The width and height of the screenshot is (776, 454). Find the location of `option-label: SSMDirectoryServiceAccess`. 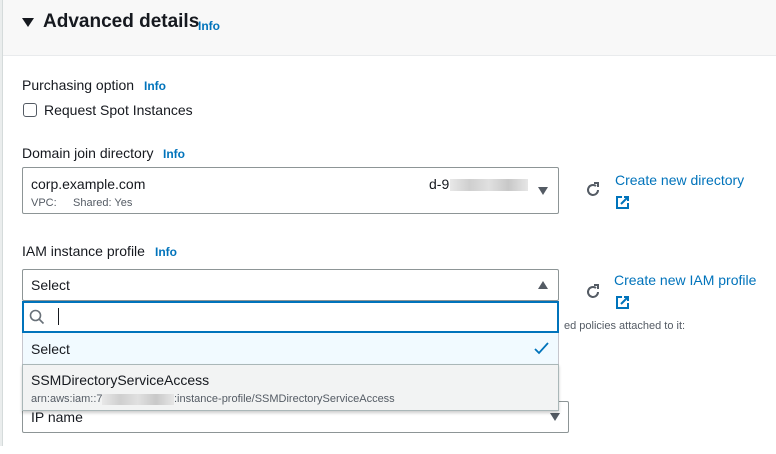

option-label: SSMDirectoryServiceAccess is located at coordinates (120, 380).